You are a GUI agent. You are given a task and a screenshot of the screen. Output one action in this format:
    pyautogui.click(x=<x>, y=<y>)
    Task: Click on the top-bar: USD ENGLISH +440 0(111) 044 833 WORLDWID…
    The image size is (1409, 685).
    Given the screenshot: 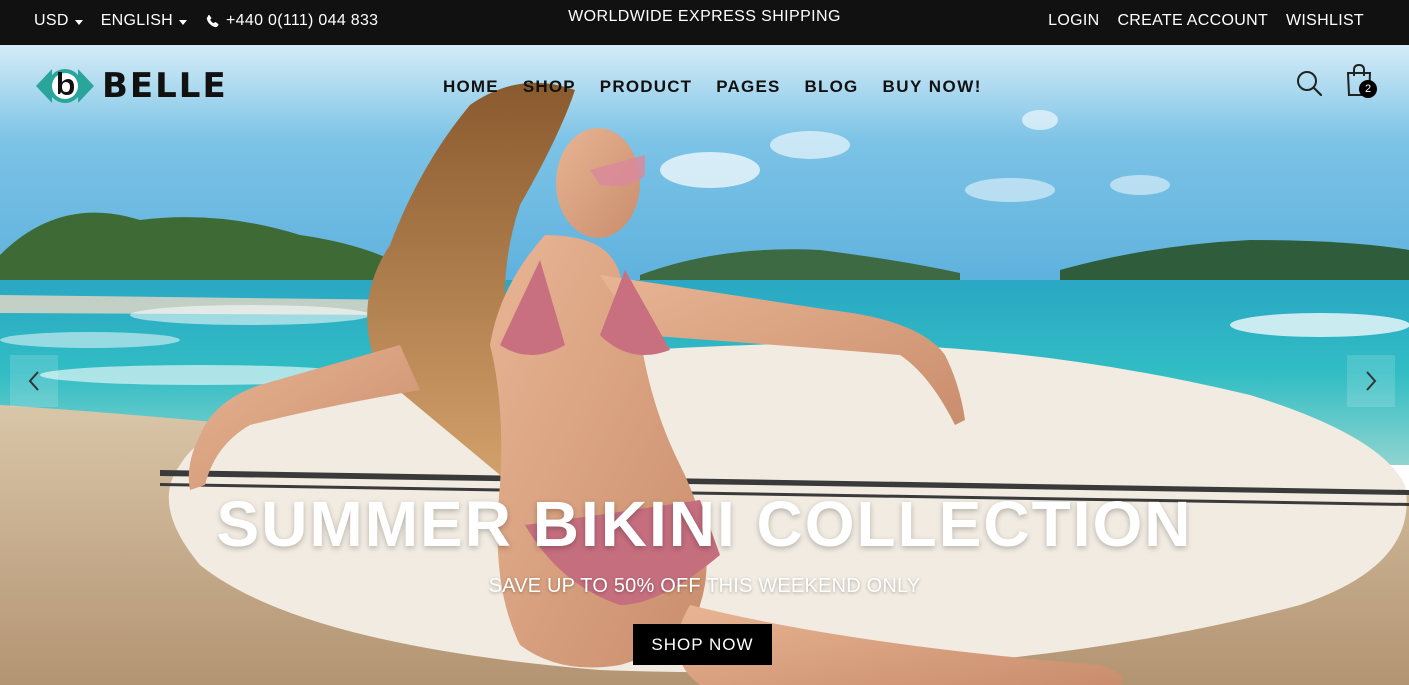 What is the action you would take?
    pyautogui.click(x=704, y=22)
    